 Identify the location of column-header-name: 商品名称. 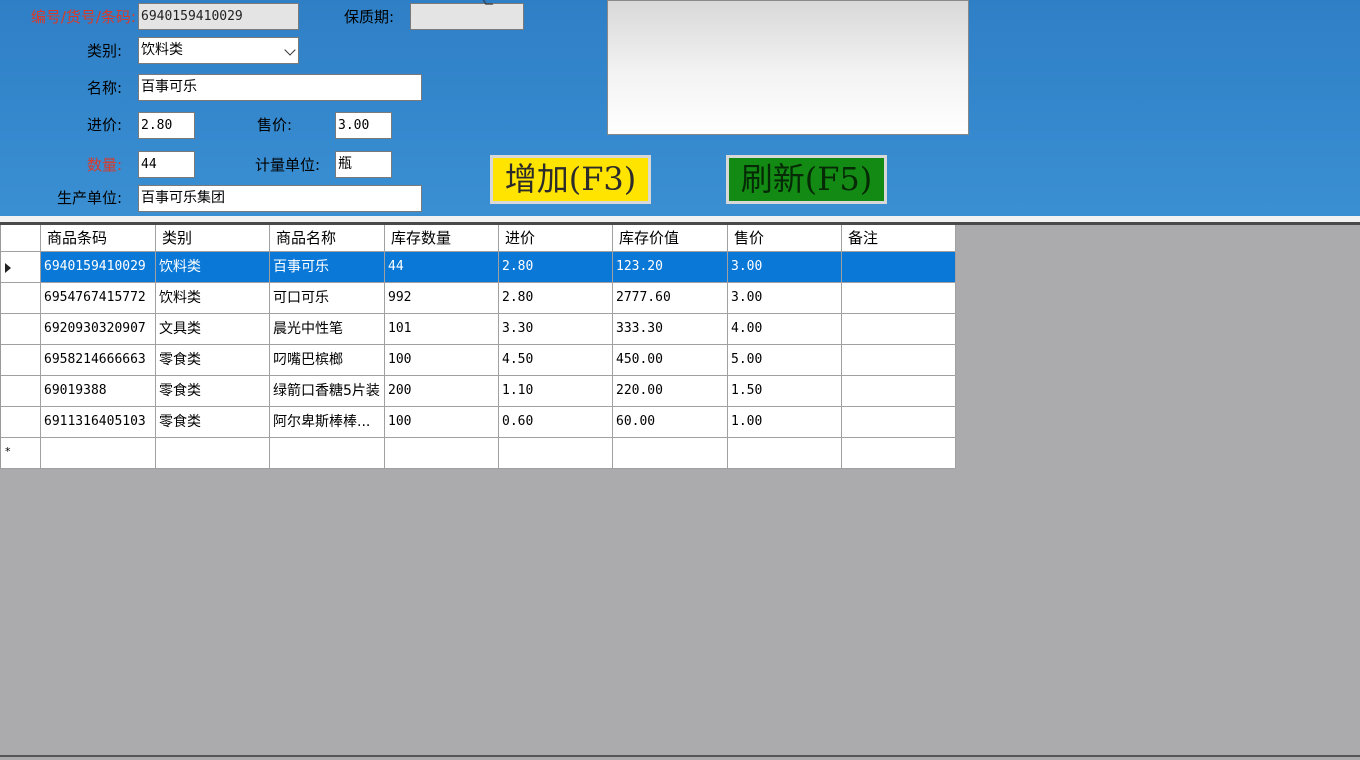
(327, 238).